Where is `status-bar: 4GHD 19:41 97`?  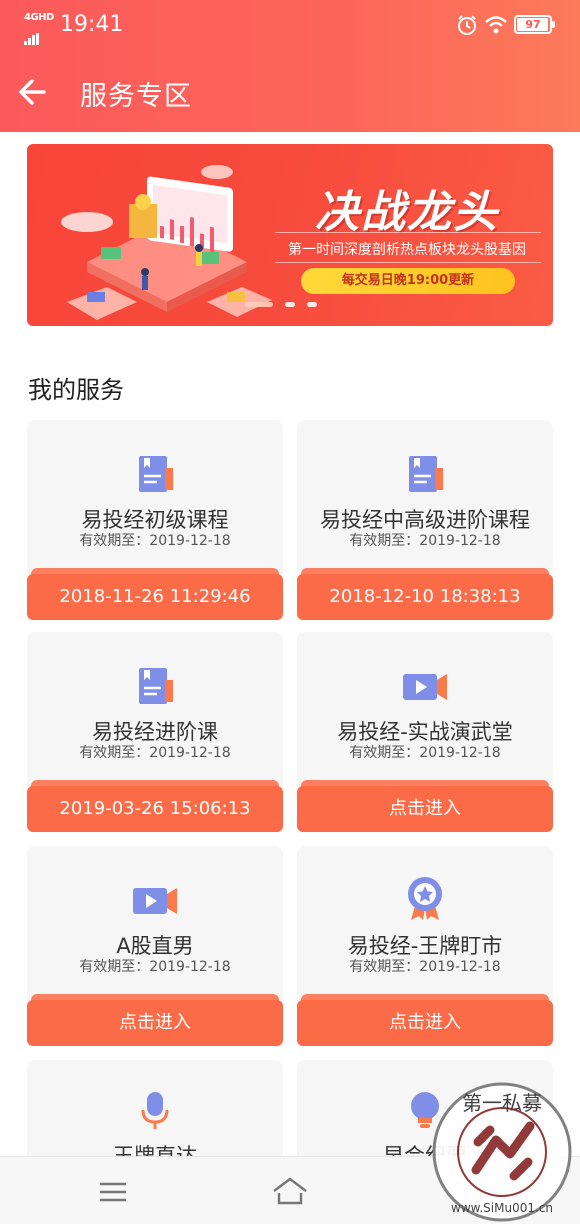 status-bar: 4GHD 19:41 97 is located at coordinates (290, 26).